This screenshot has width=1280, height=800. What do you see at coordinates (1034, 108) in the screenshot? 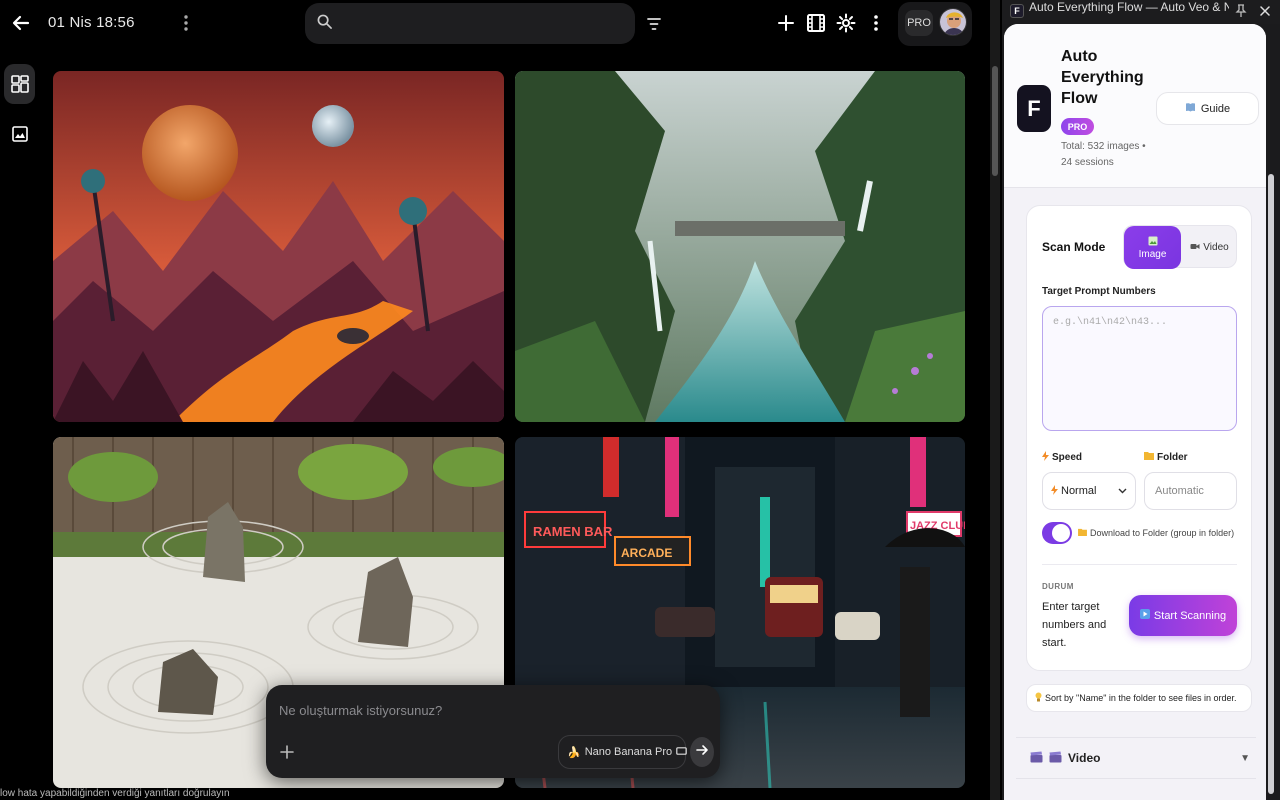
I see `app-logo: F` at bounding box center [1034, 108].